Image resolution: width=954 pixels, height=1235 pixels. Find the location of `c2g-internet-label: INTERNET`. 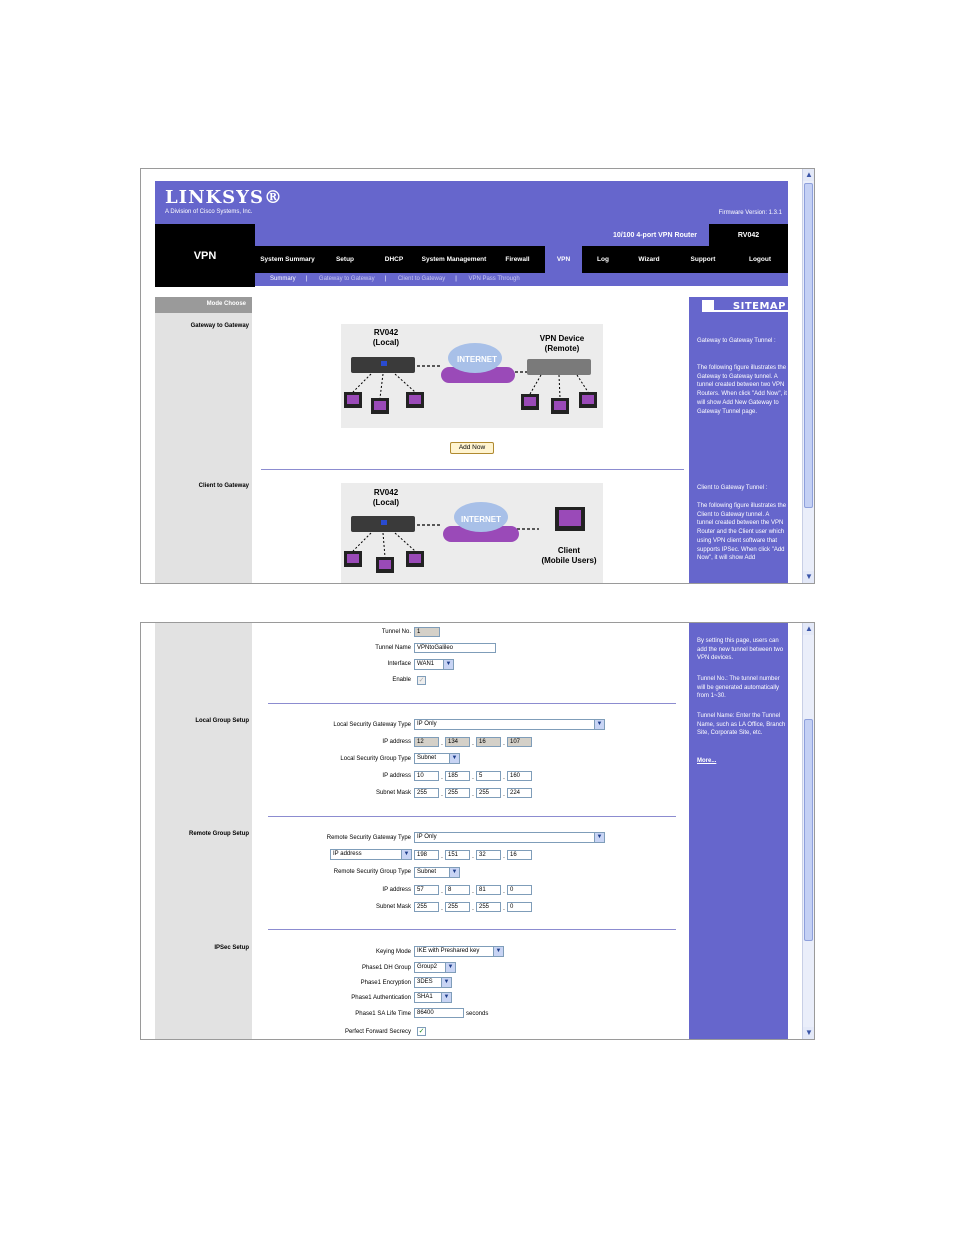

c2g-internet-label: INTERNET is located at coordinates (481, 519).